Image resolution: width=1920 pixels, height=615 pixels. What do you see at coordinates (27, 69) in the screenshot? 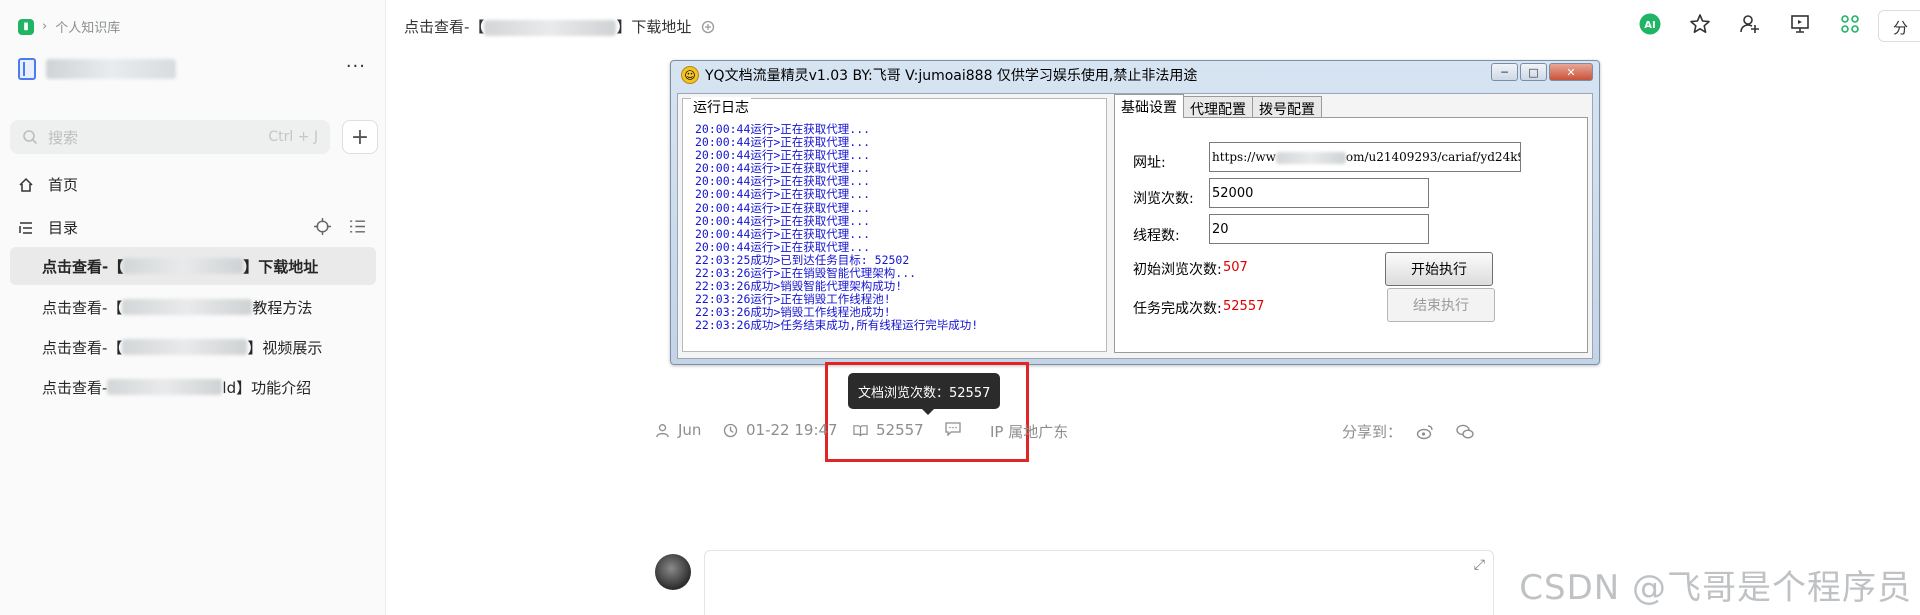
I see `book-icon` at bounding box center [27, 69].